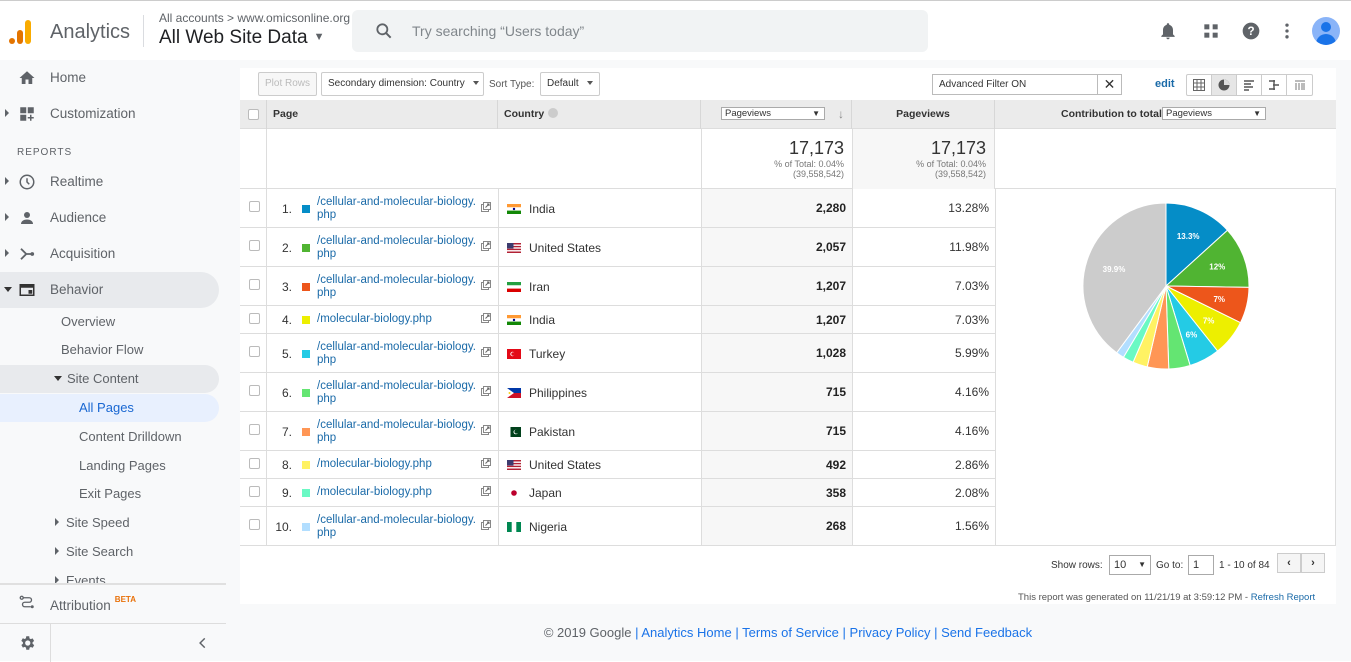 The width and height of the screenshot is (1351, 662). I want to click on terms-of-service-link: Terms of Service, so click(790, 632).